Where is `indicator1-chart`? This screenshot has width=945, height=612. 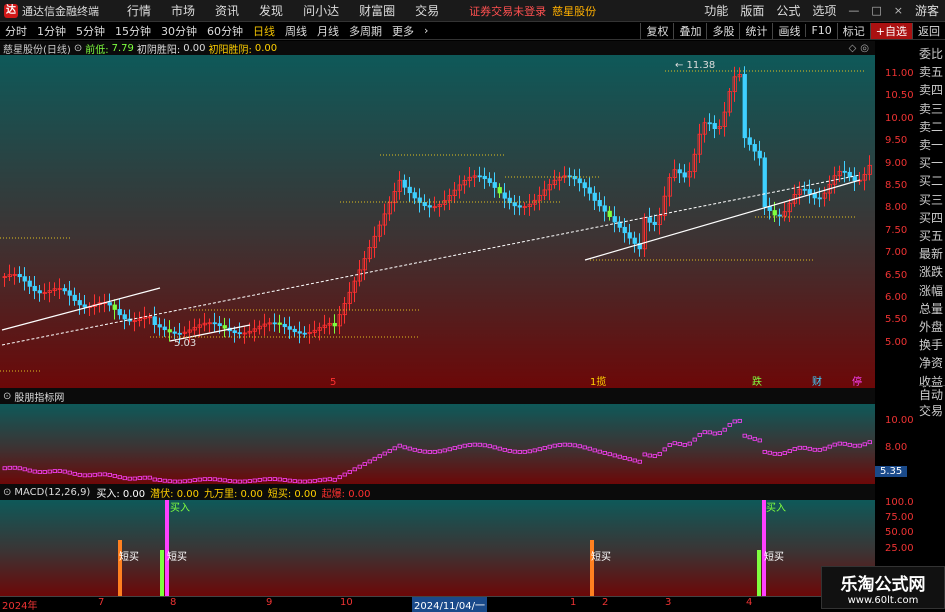
indicator1-chart is located at coordinates (437, 444).